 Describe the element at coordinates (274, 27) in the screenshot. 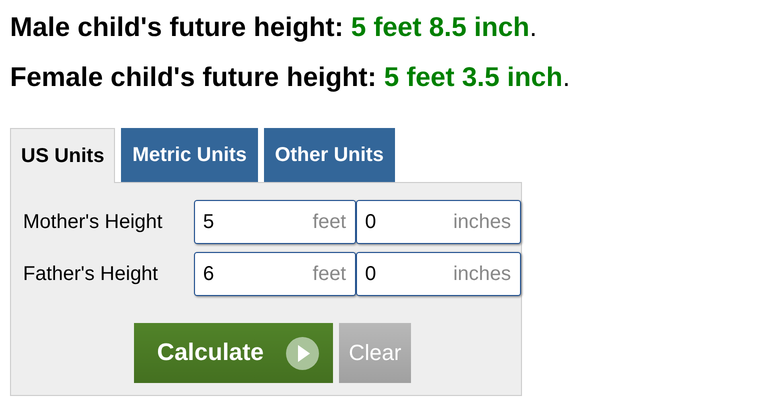

I see `result-line: Male child's future height: 5 feet 8.5 inch.` at that location.